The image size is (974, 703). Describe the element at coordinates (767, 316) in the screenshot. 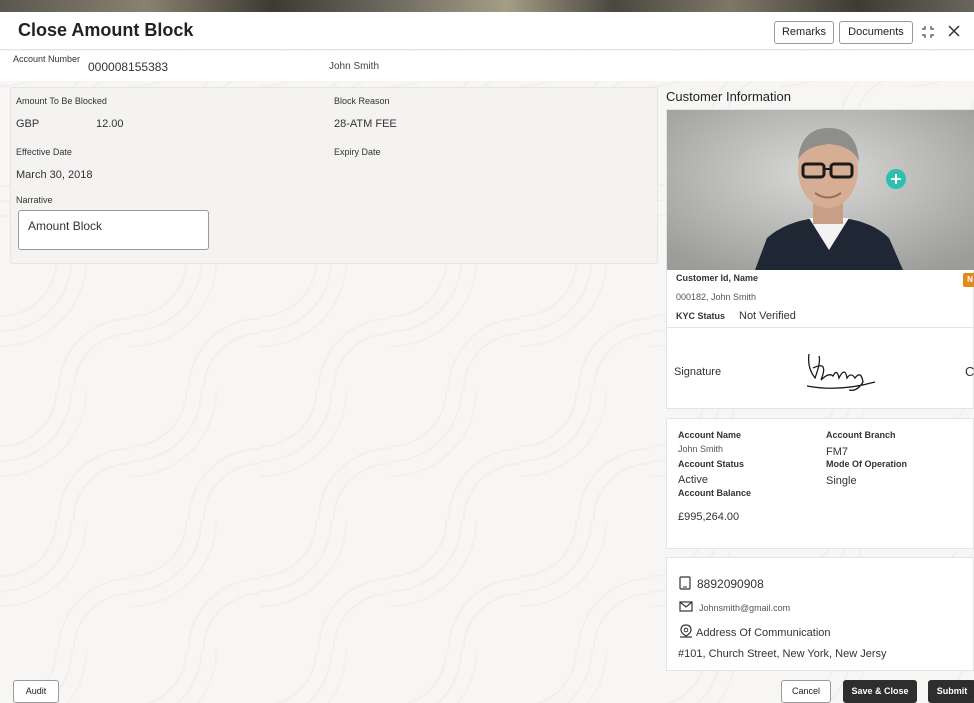

I see `kyc-status-value: Not Verified` at that location.